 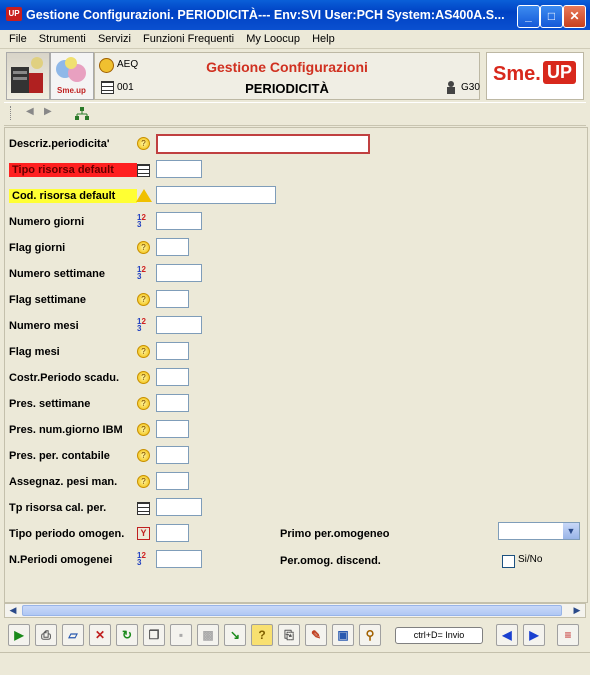 I want to click on tipo-periodo-omogen-input, so click(x=172, y=533).